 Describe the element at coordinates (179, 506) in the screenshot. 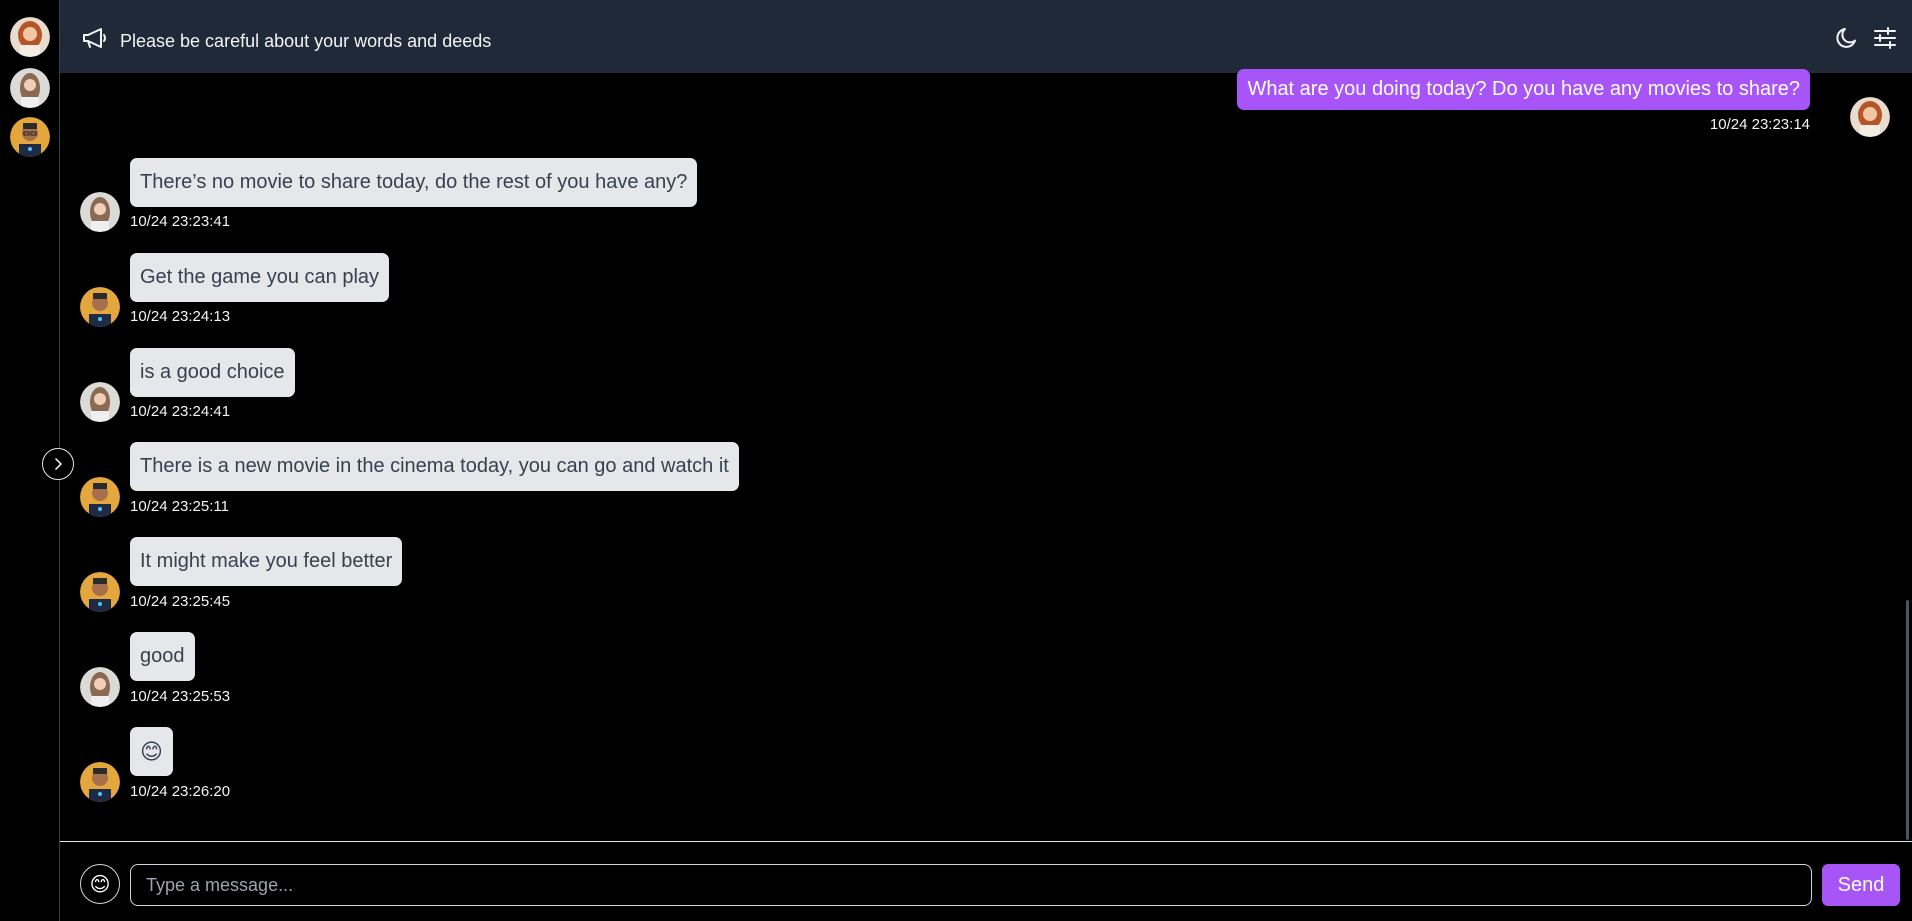

I see `message-timestamp: 10/24 23:25:11` at that location.